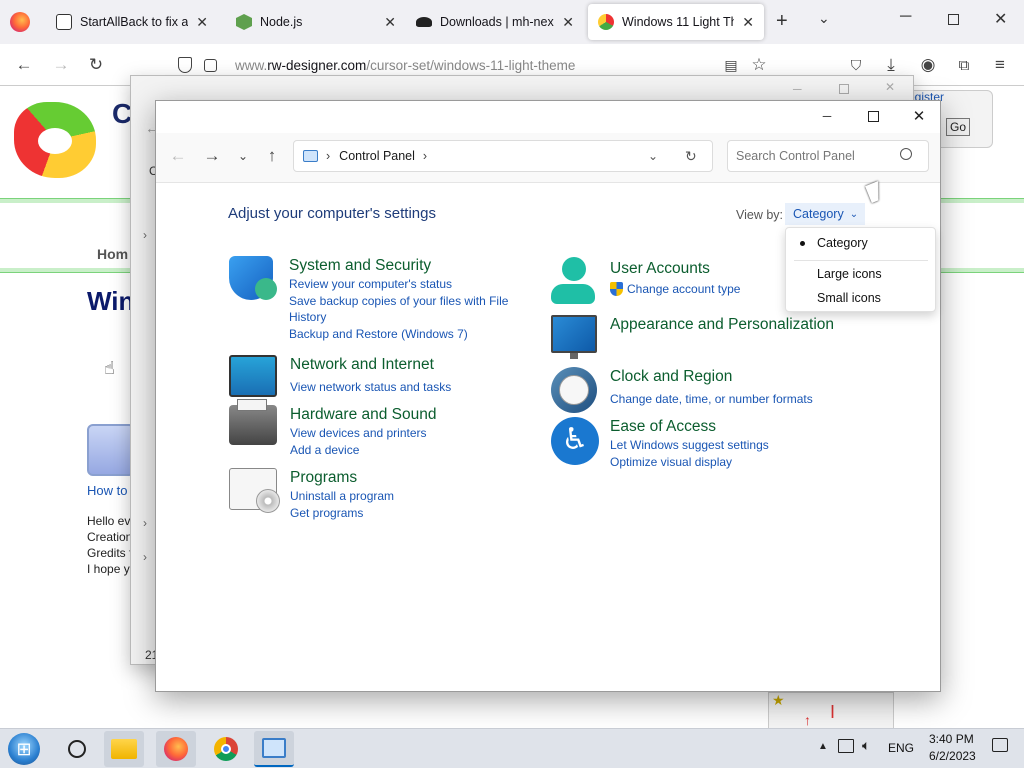 Image resolution: width=1024 pixels, height=768 pixels. Describe the element at coordinates (377, 156) in the screenshot. I see `breadcrumb-control-panel: Control Panel` at that location.